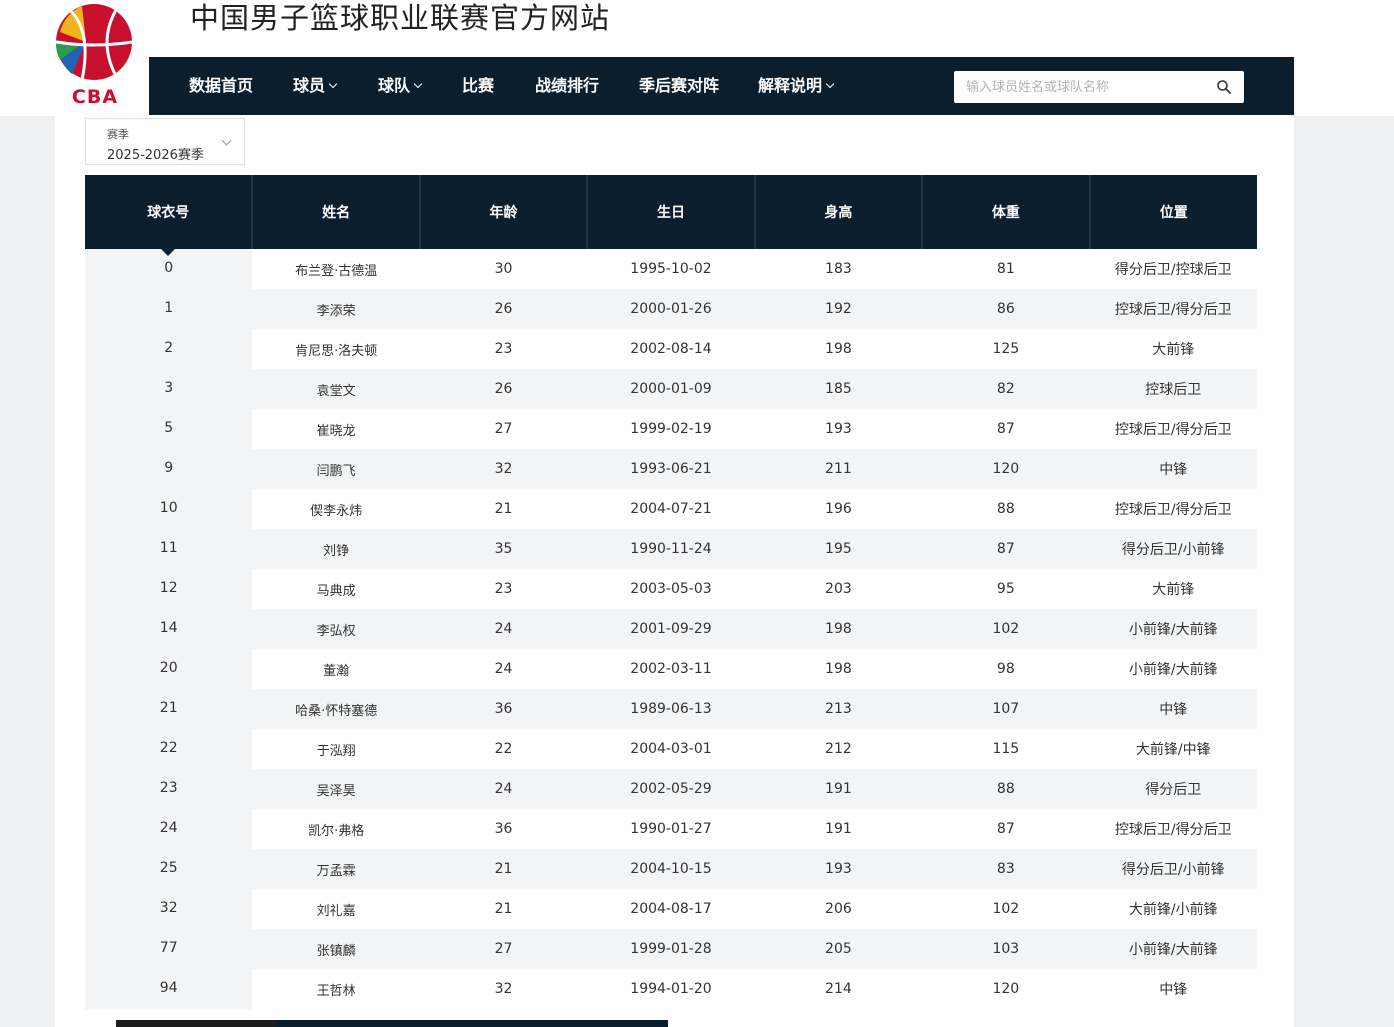  Describe the element at coordinates (671, 549) in the screenshot. I see `table-row: 11 刘铮 35 1990-11-24 195 87 得分后卫/小前锋` at that location.